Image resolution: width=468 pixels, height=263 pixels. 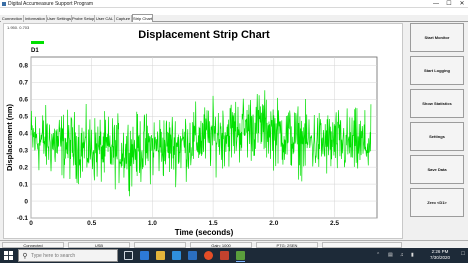 I want to click on x-tick-label: 0, so click(x=31, y=223).